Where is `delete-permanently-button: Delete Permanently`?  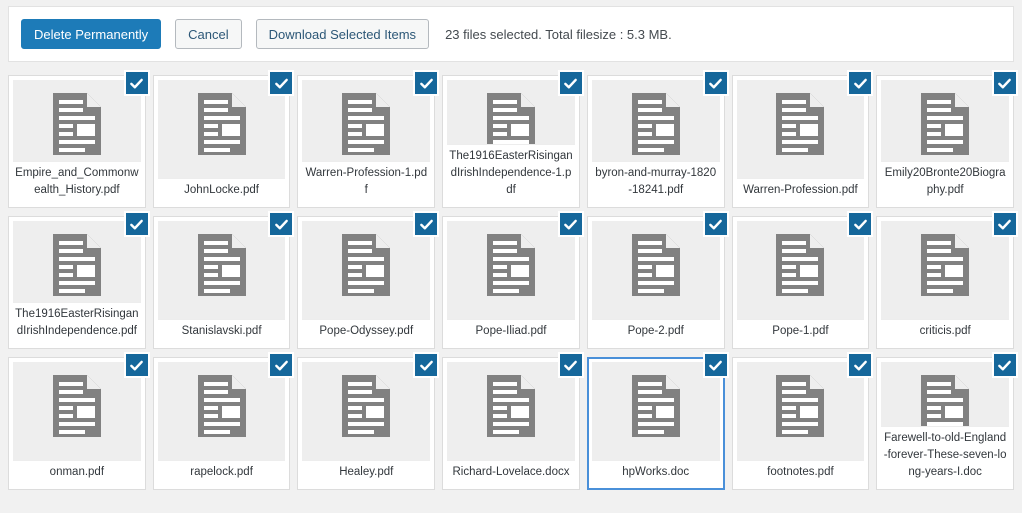
delete-permanently-button: Delete Permanently is located at coordinates (91, 34).